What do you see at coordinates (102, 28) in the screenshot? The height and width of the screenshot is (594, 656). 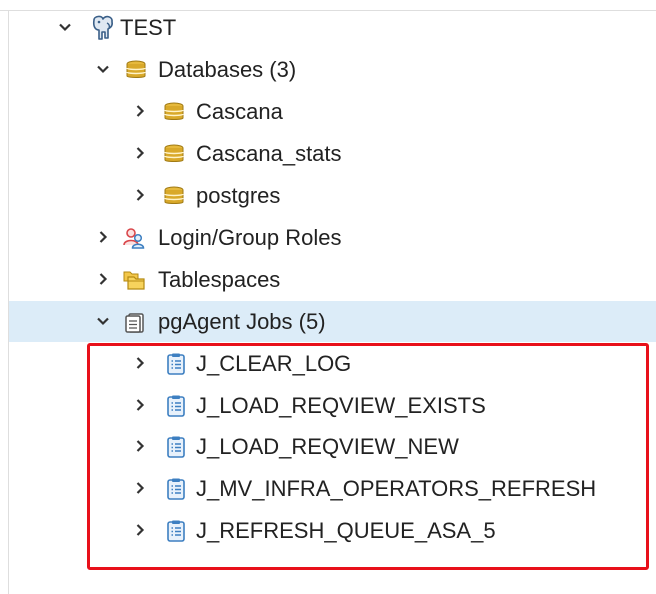 I see `elephant-icon` at bounding box center [102, 28].